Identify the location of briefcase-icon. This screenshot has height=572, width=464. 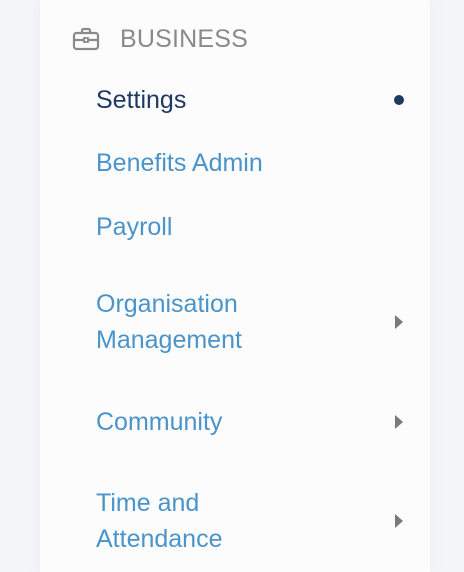
(87, 39).